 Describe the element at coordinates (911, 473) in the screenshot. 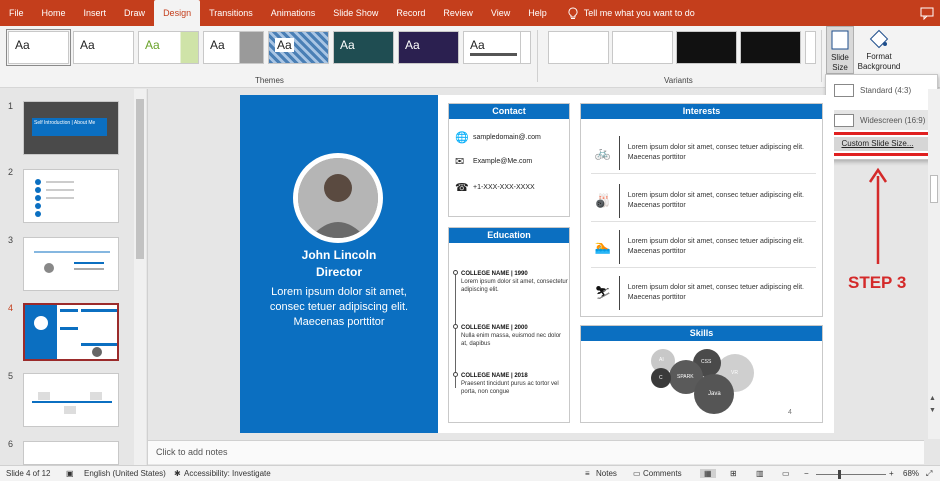

I see `zoom-level: 68%` at that location.